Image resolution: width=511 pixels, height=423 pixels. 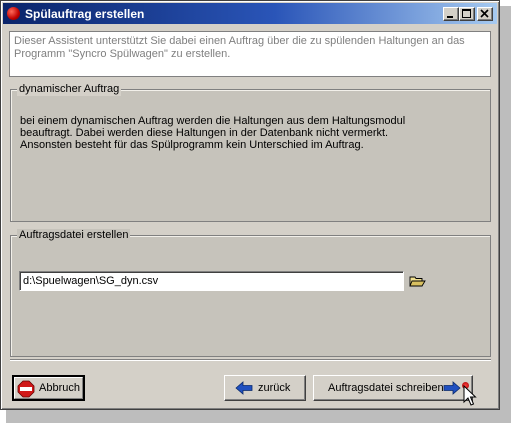 I want to click on file-group-legend: Auftragsdatei erstellen, so click(x=74, y=235).